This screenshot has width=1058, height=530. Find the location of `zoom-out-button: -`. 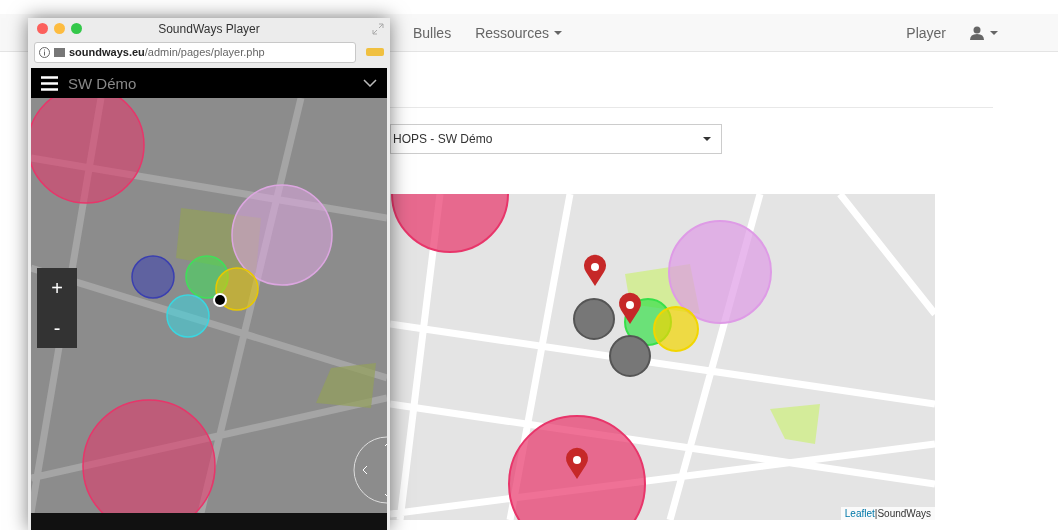

zoom-out-button: - is located at coordinates (57, 328).